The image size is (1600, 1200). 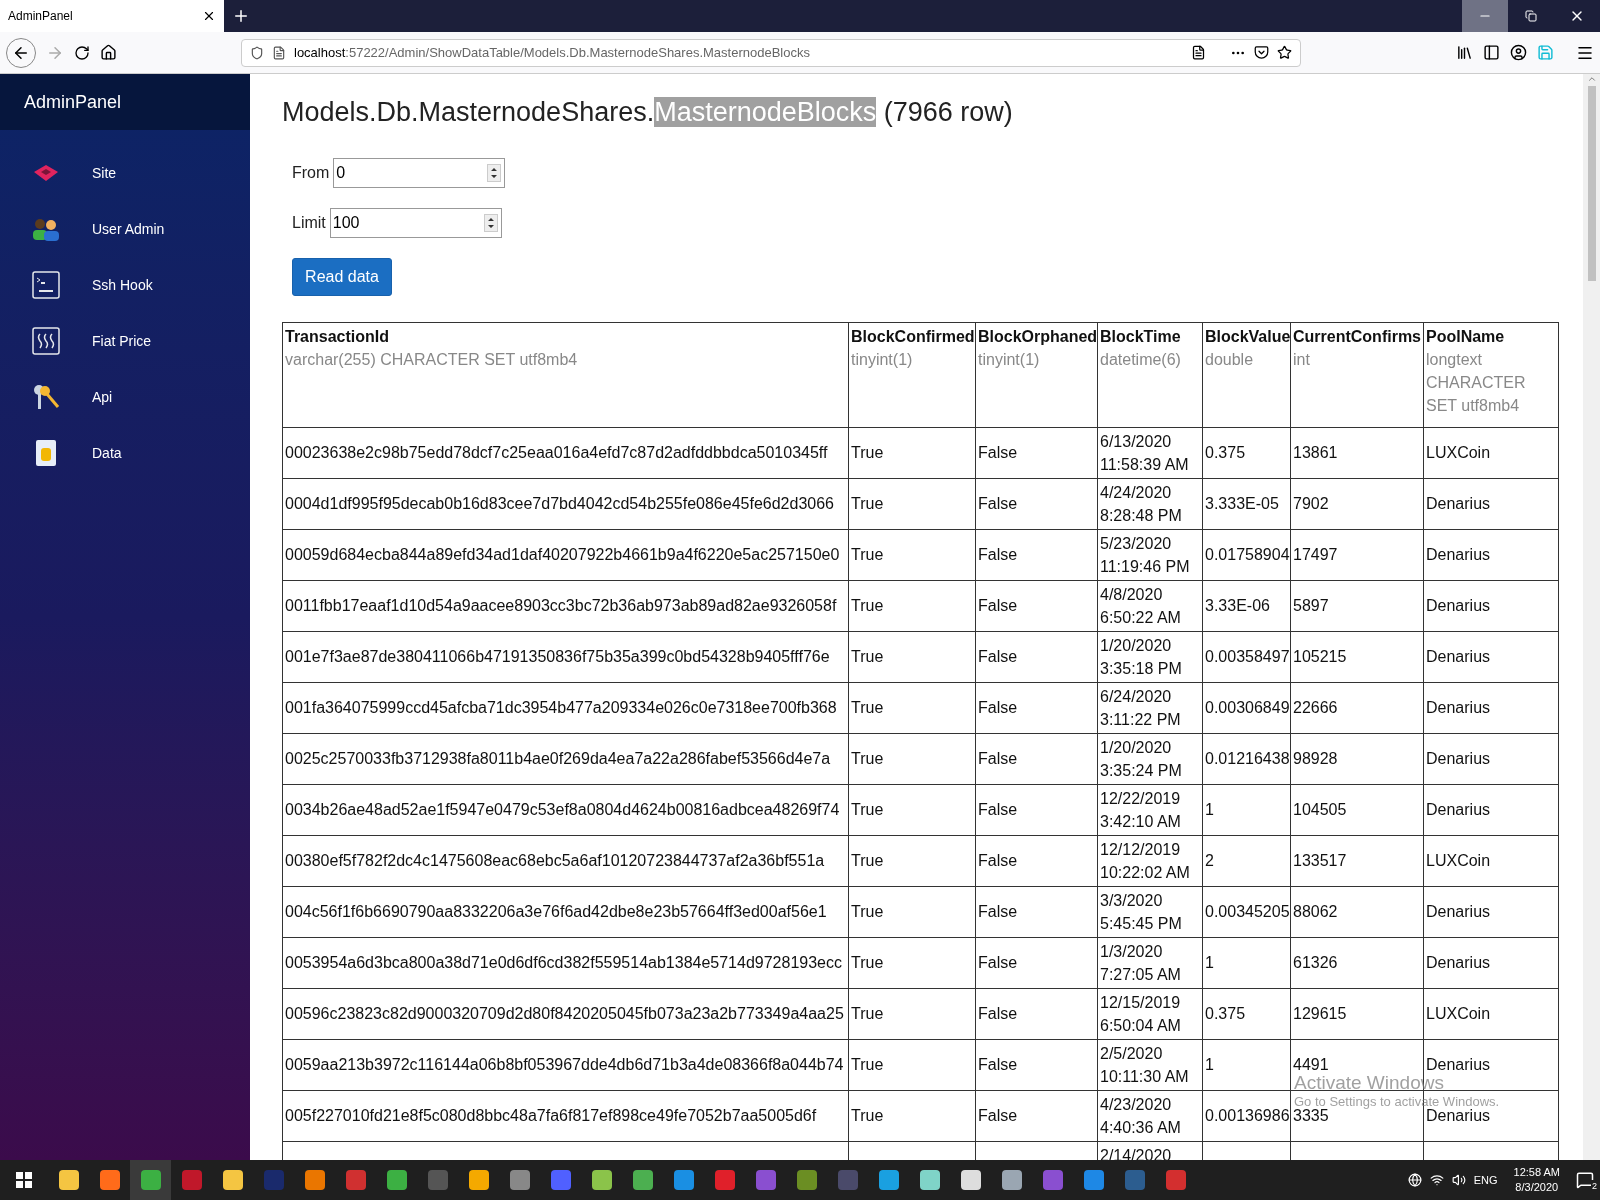 What do you see at coordinates (1140, 1013) in the screenshot?
I see `table-cell: 12/15/2019 6:50:04 AM` at bounding box center [1140, 1013].